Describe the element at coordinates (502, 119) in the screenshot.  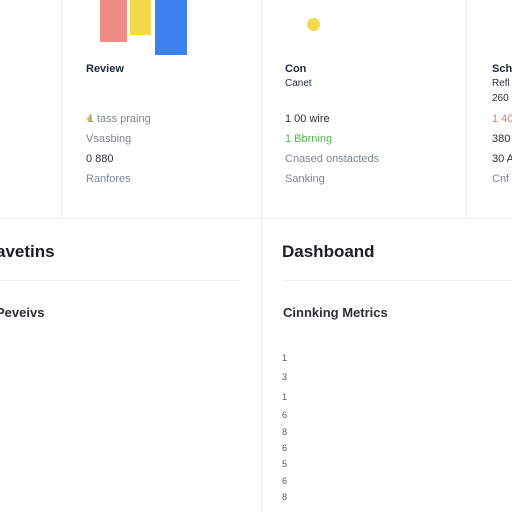
I see `card-line: 1 40` at that location.